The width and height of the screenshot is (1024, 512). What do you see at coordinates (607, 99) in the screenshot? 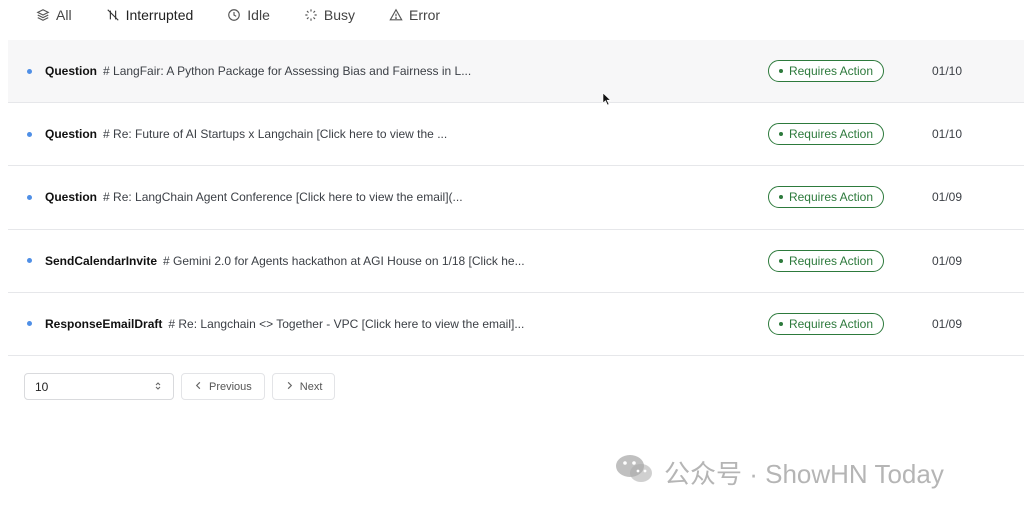
I see `mouse-cursor-icon` at bounding box center [607, 99].